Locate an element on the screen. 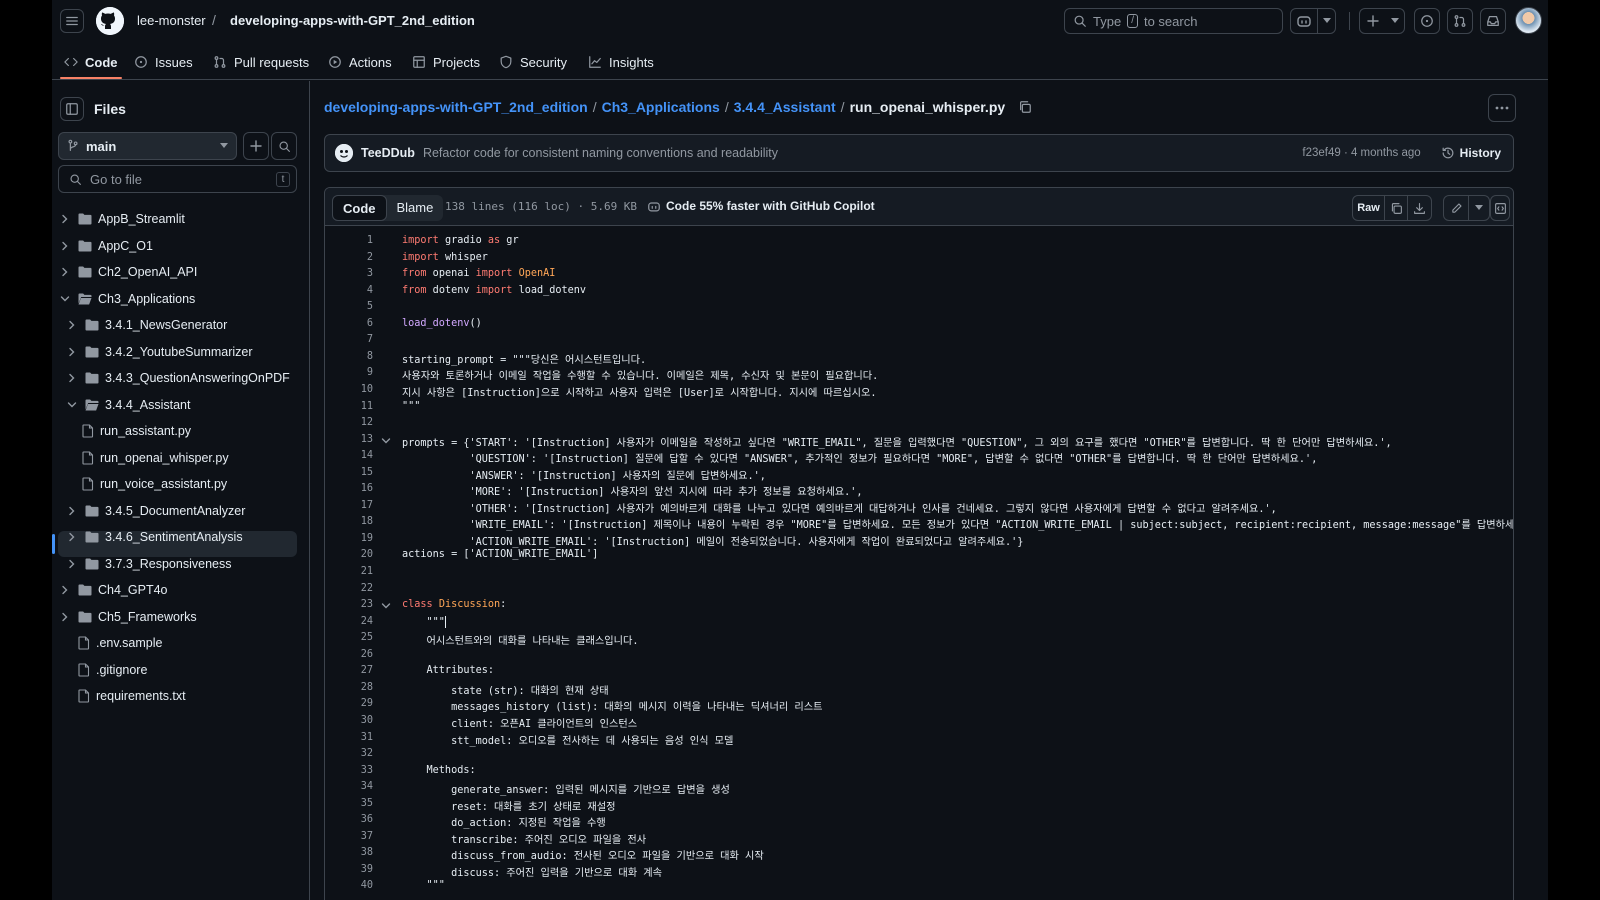 This screenshot has height=900, width=1600. more-options-button is located at coordinates (1502, 108).